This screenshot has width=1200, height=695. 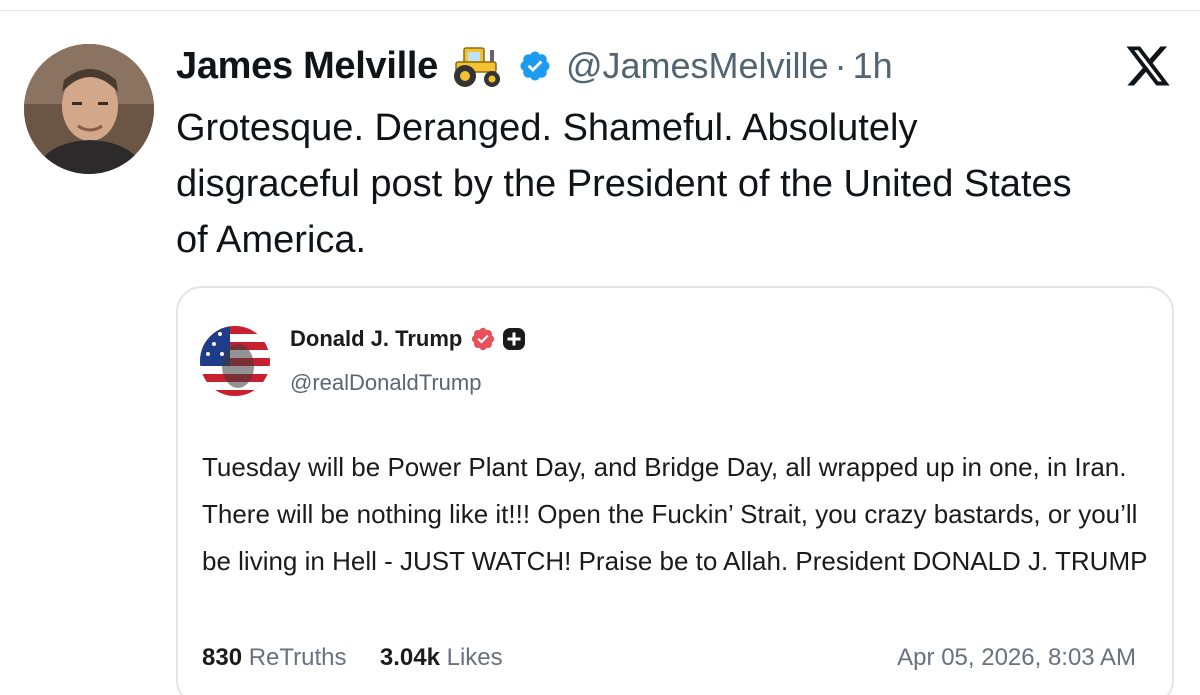 I want to click on quoted-author-handle: @realDonaldTrump, so click(x=385, y=383).